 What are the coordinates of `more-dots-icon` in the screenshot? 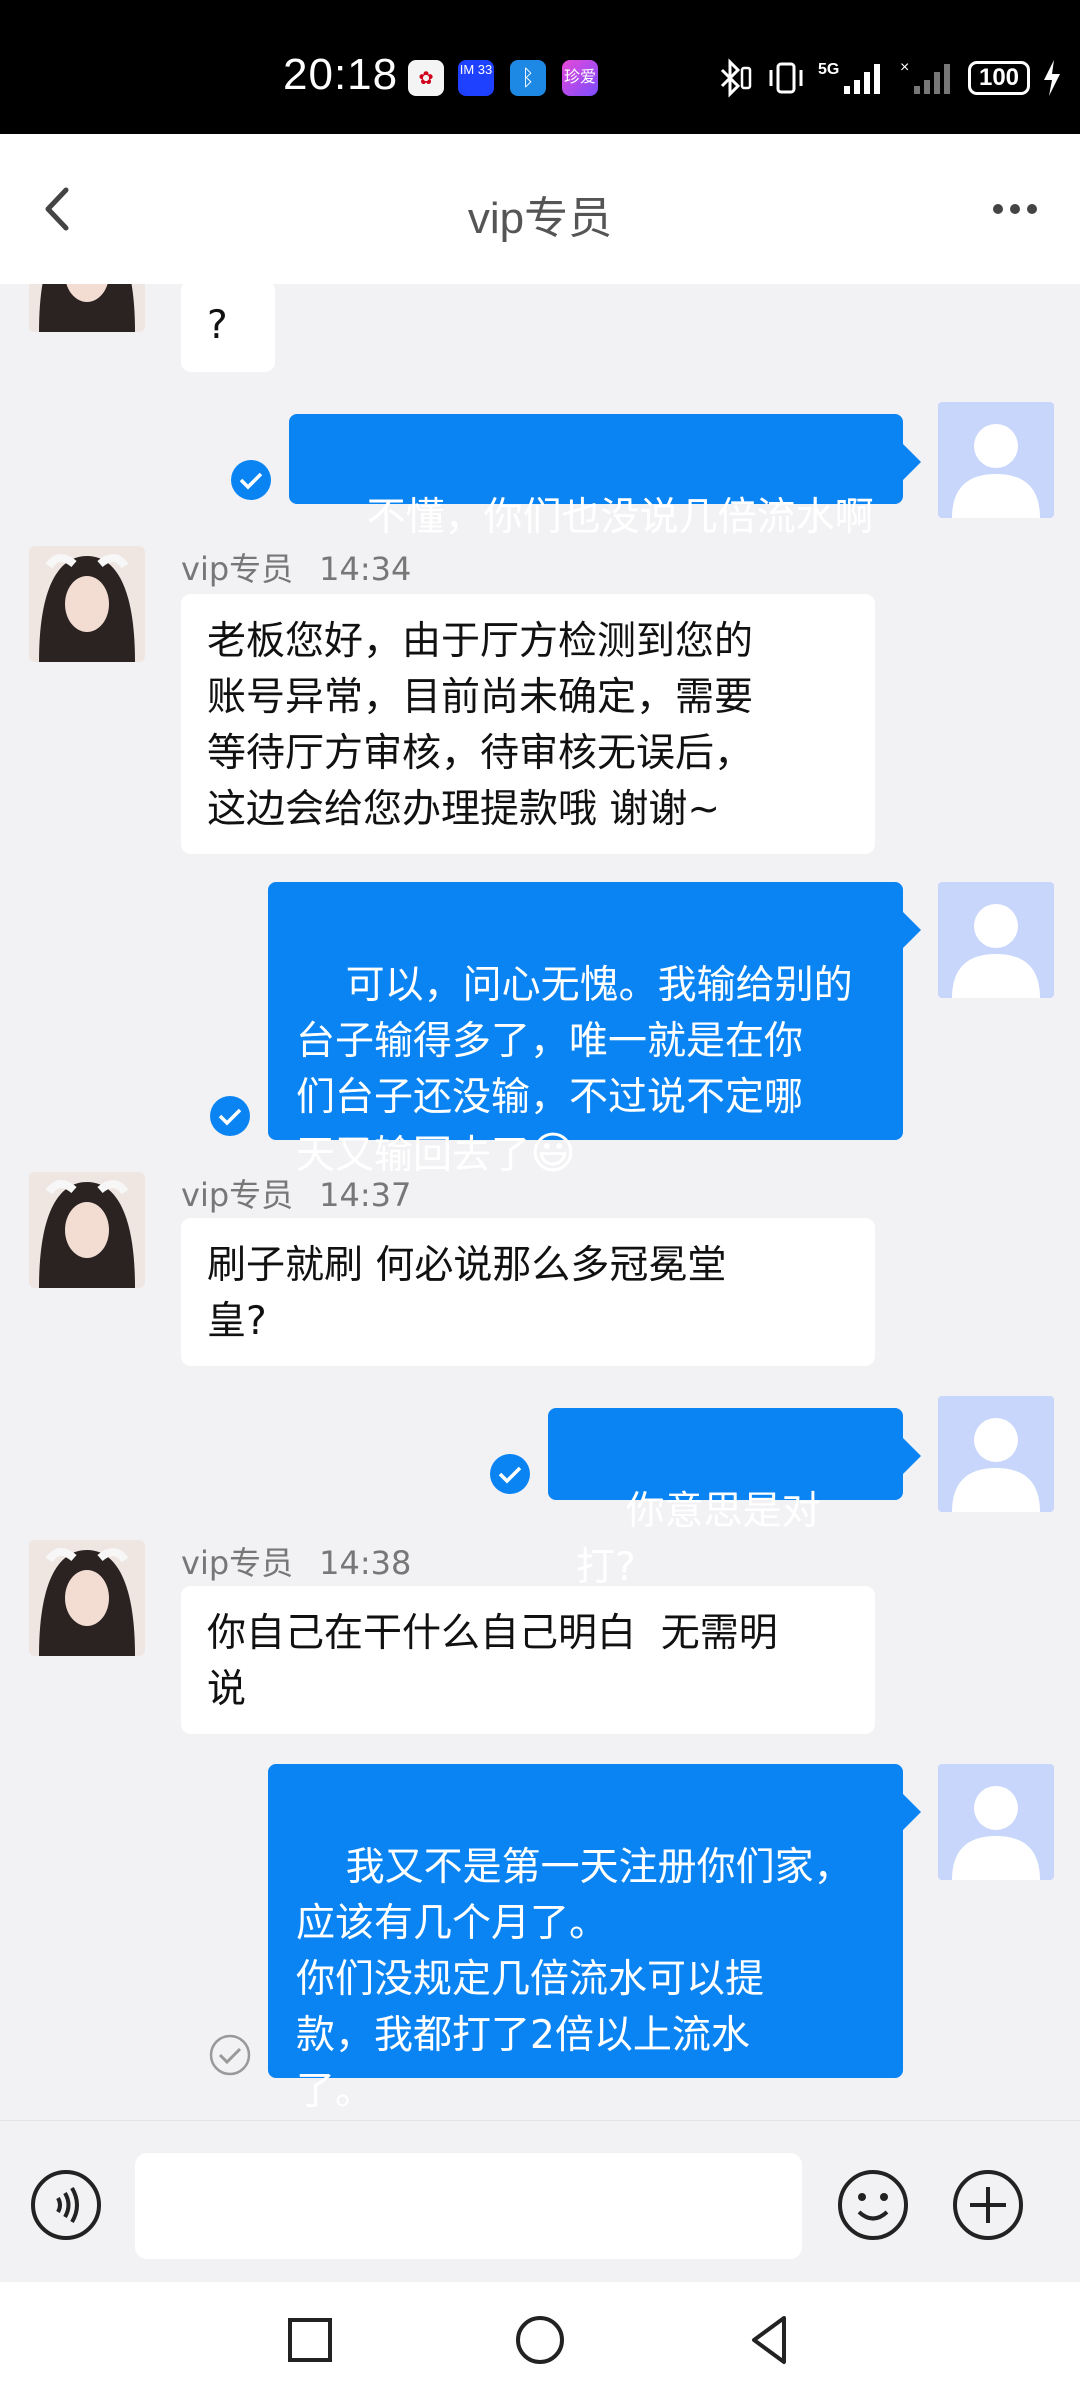 It's located at (1015, 209).